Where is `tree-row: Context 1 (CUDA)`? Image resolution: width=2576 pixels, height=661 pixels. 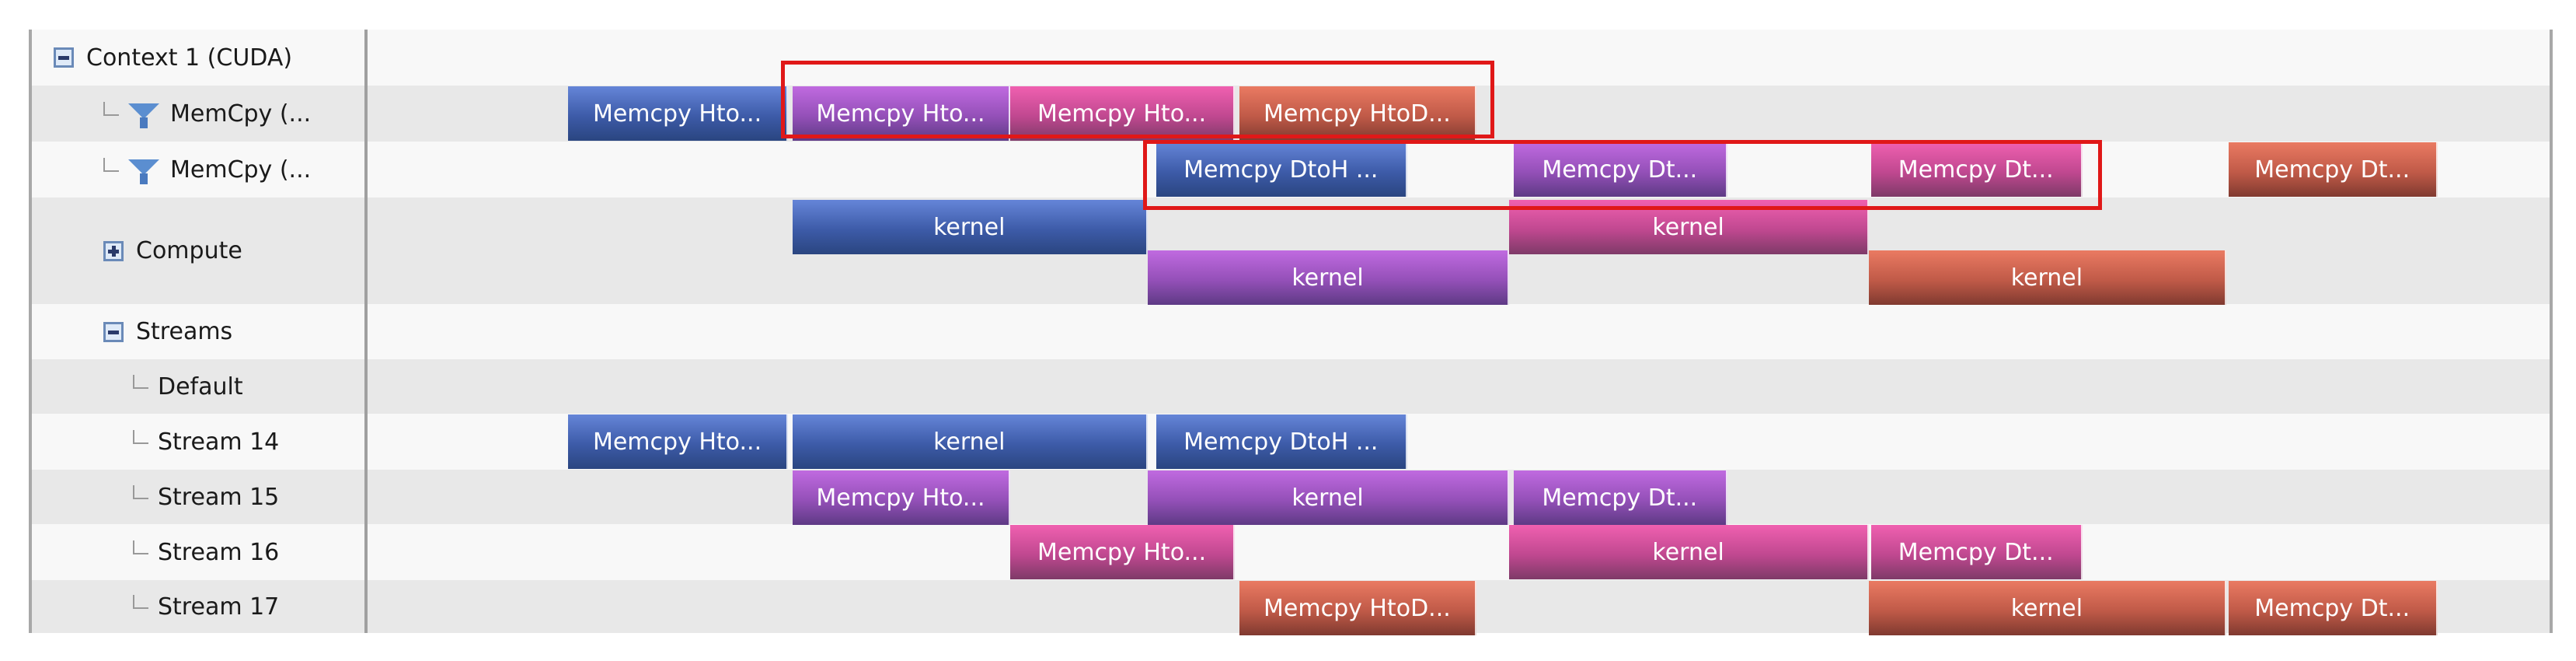
tree-row: Context 1 (CUDA) is located at coordinates (198, 58).